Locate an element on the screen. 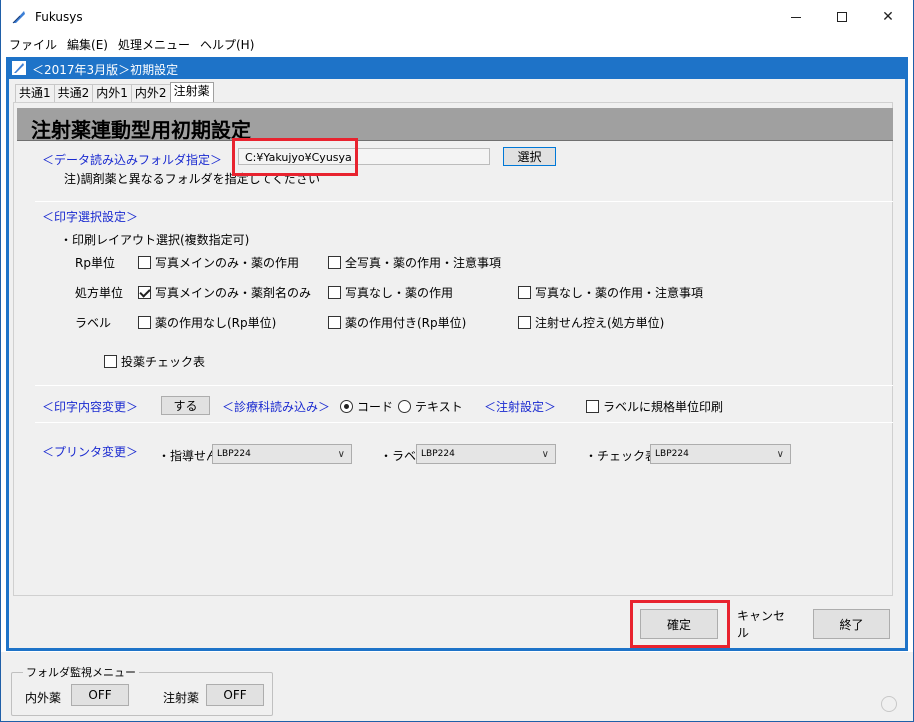 The height and width of the screenshot is (722, 914). rx-photo-main-name-checkbox: 写真メインのみ・薬剤名のみ is located at coordinates (224, 292).